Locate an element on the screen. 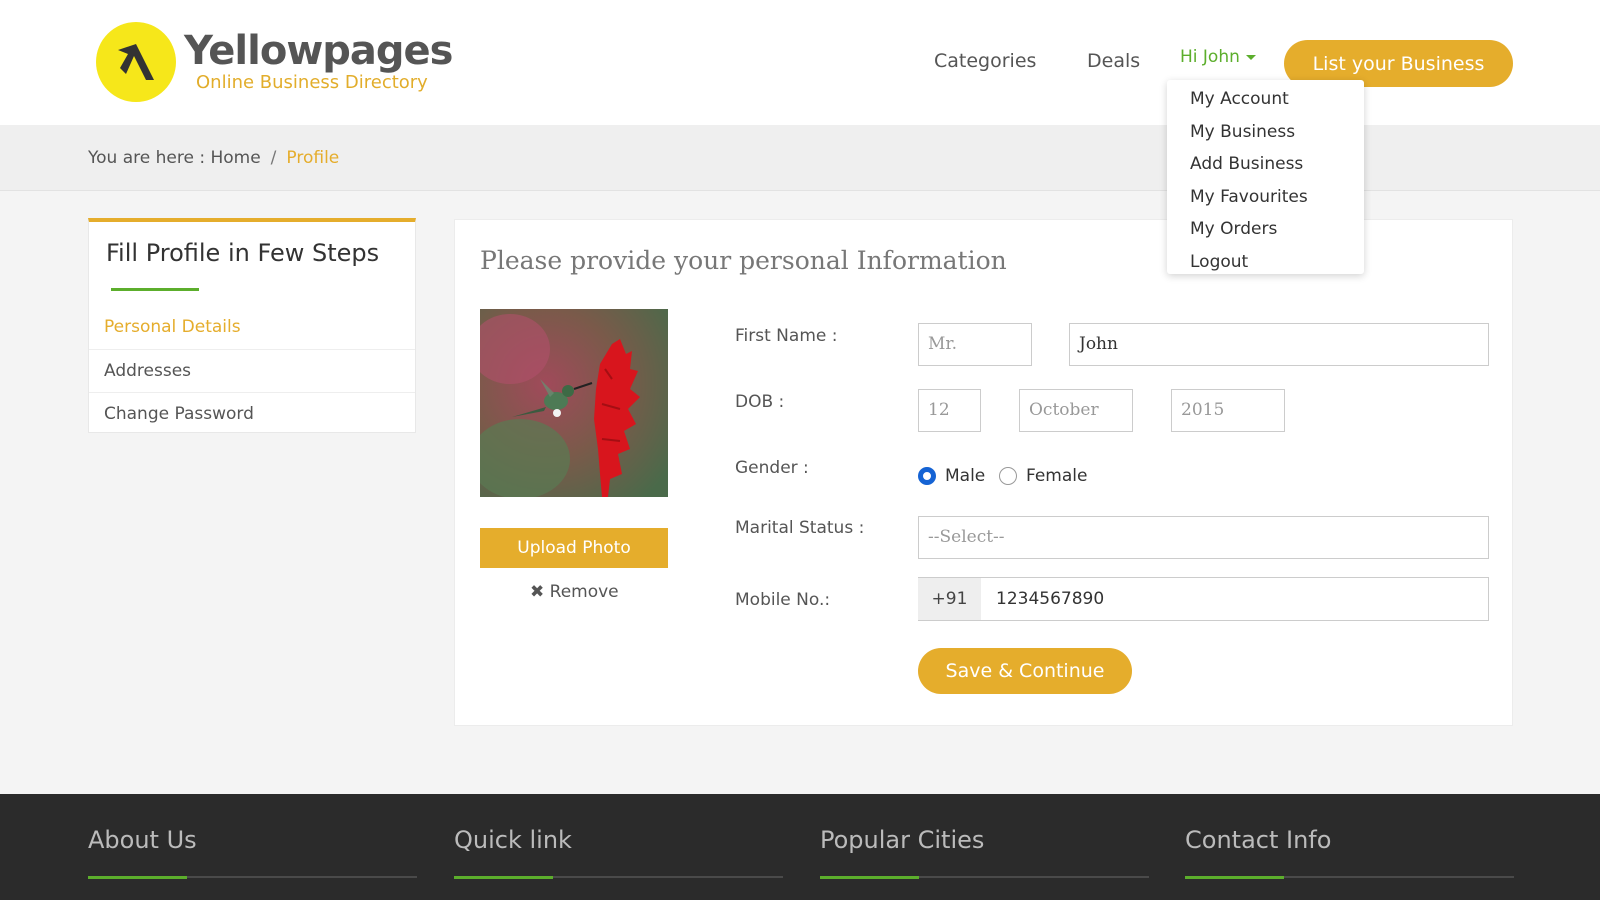  user-menu-toggle: Hi John is located at coordinates (1218, 57).